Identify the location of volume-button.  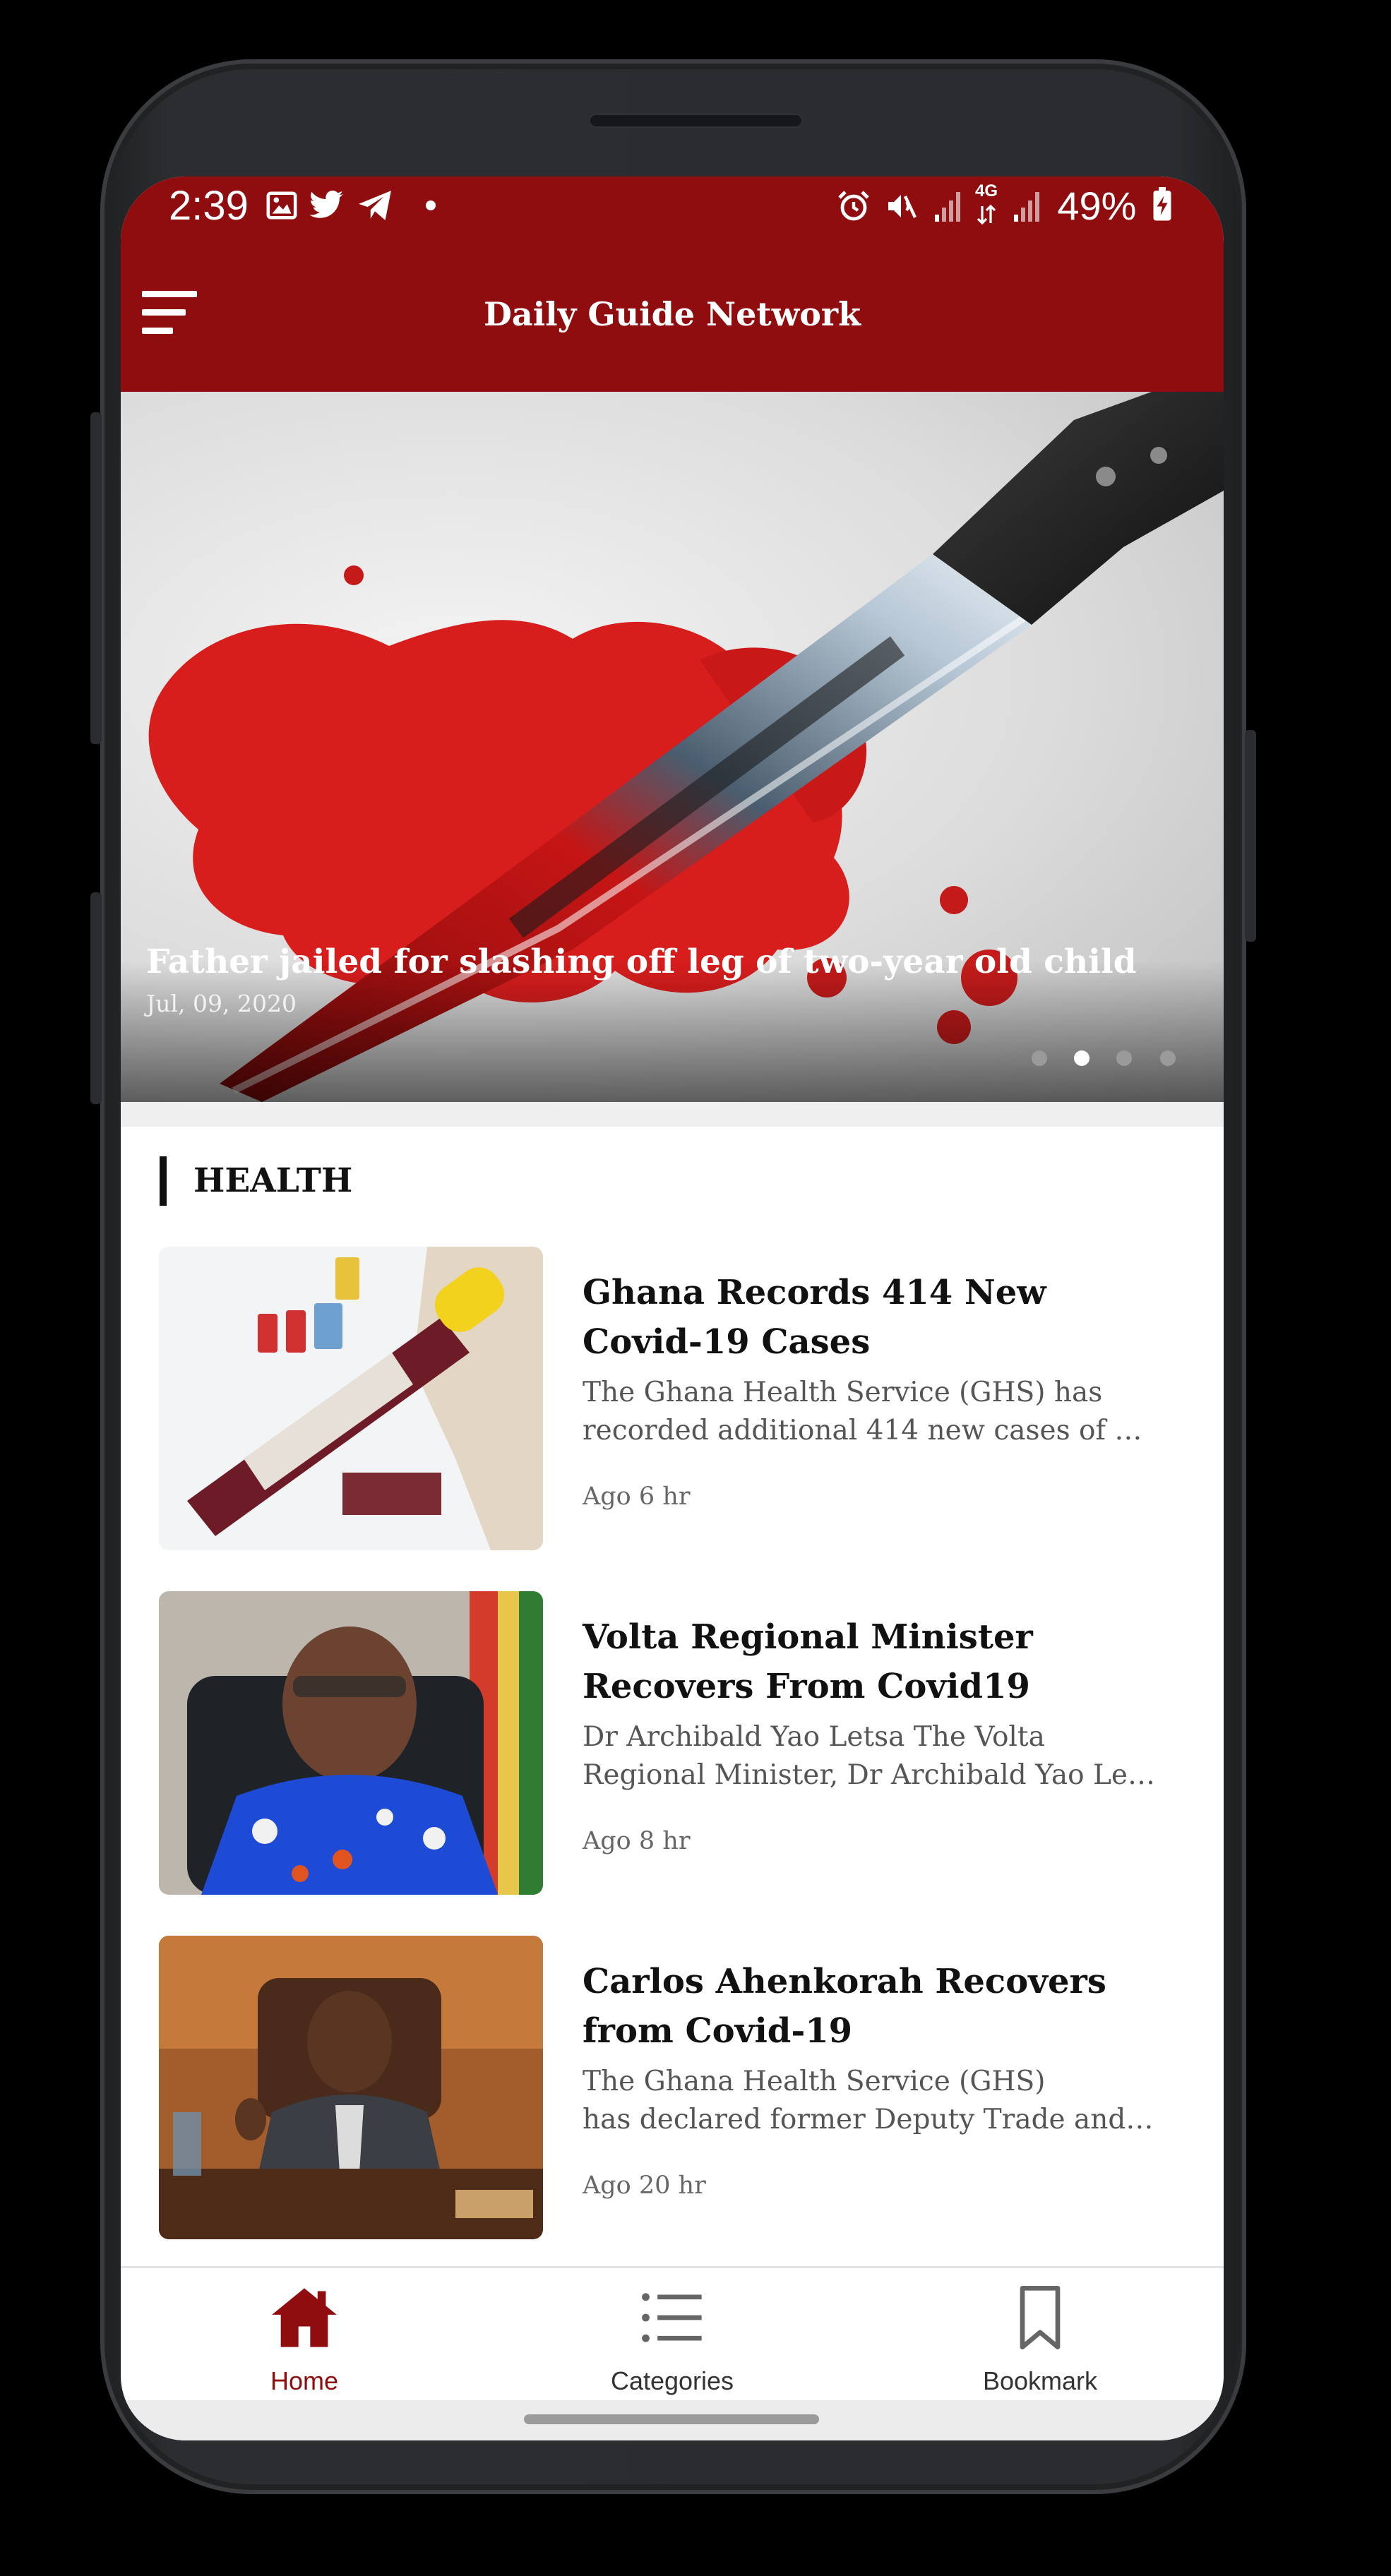
(96, 578).